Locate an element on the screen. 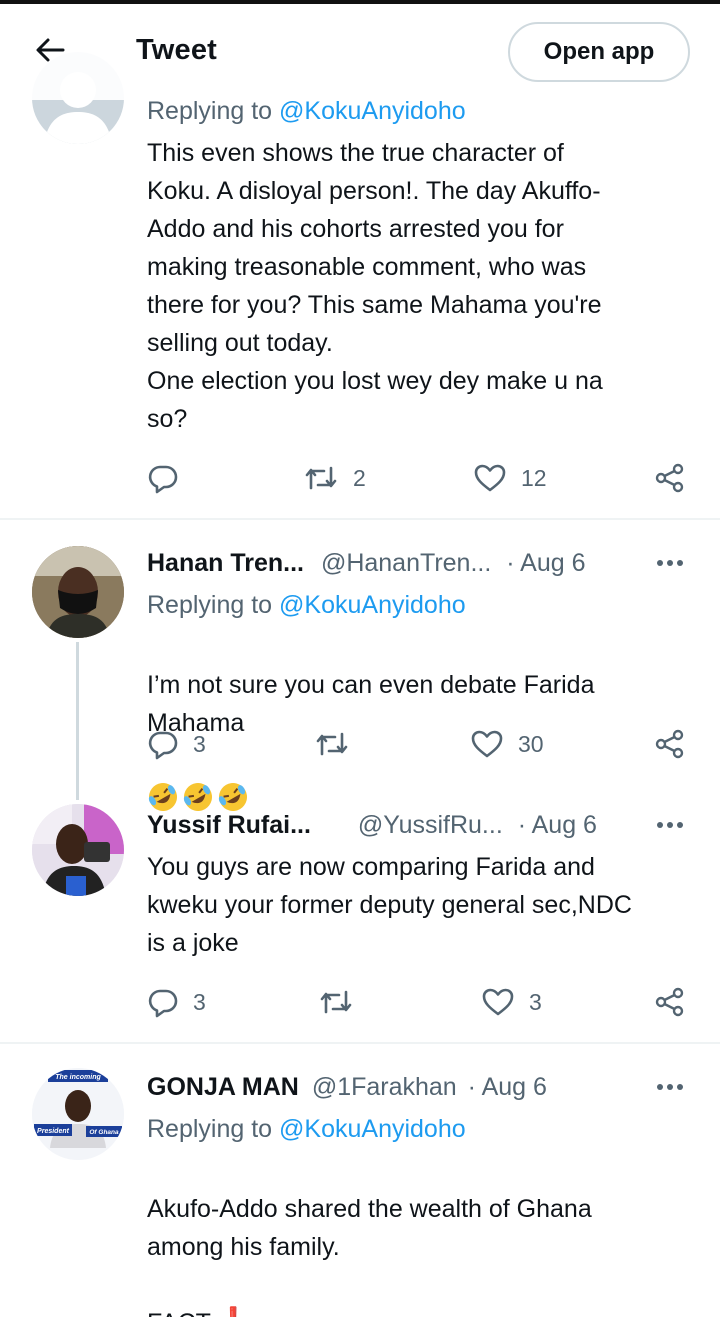 The width and height of the screenshot is (720, 1317). like-button: 12 is located at coordinates (510, 478).